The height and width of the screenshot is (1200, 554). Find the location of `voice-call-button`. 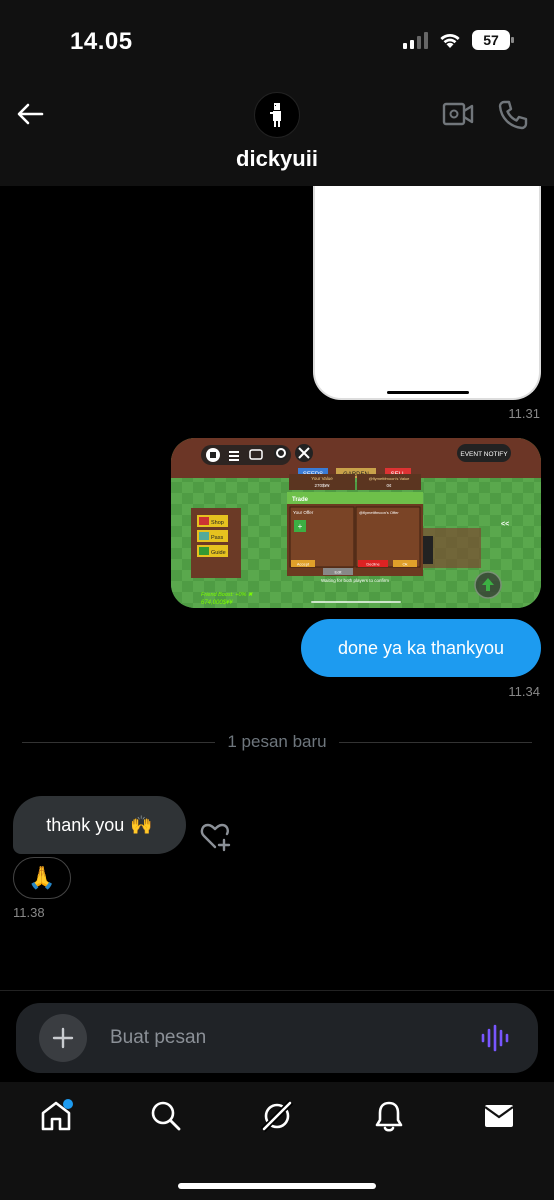

voice-call-button is located at coordinates (514, 115).